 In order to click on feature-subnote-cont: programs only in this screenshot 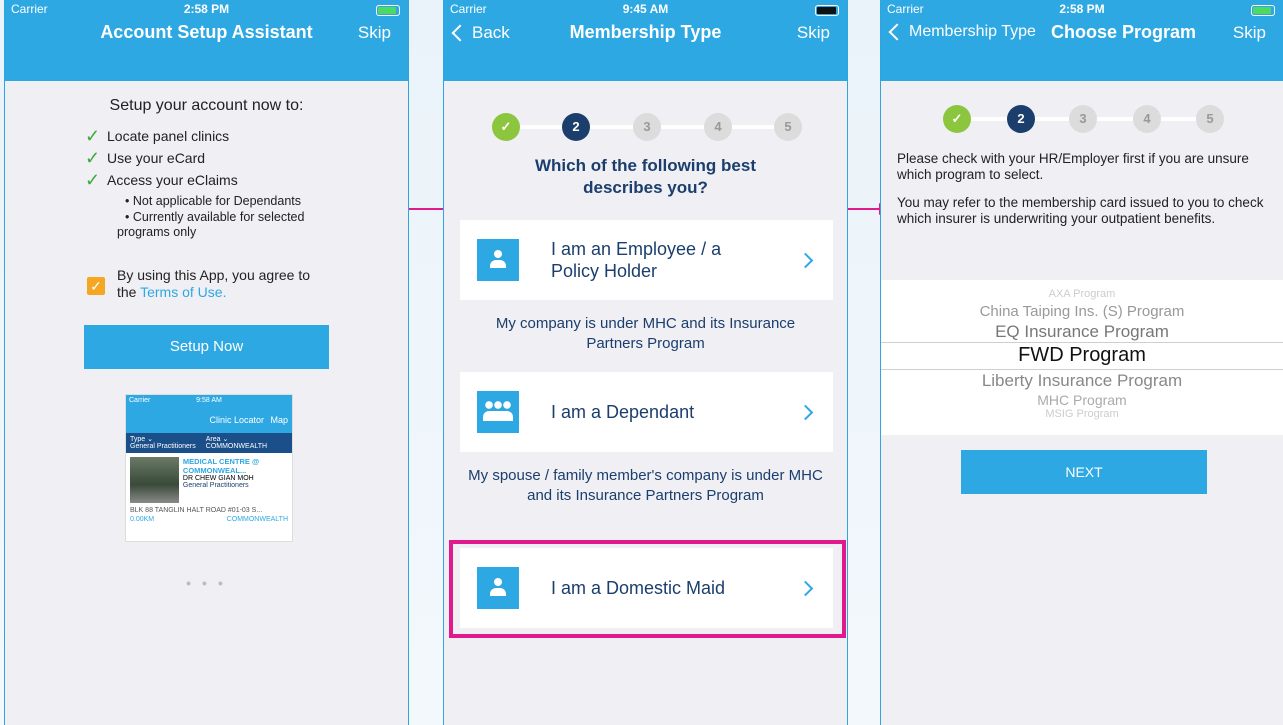, I will do `click(157, 232)`.